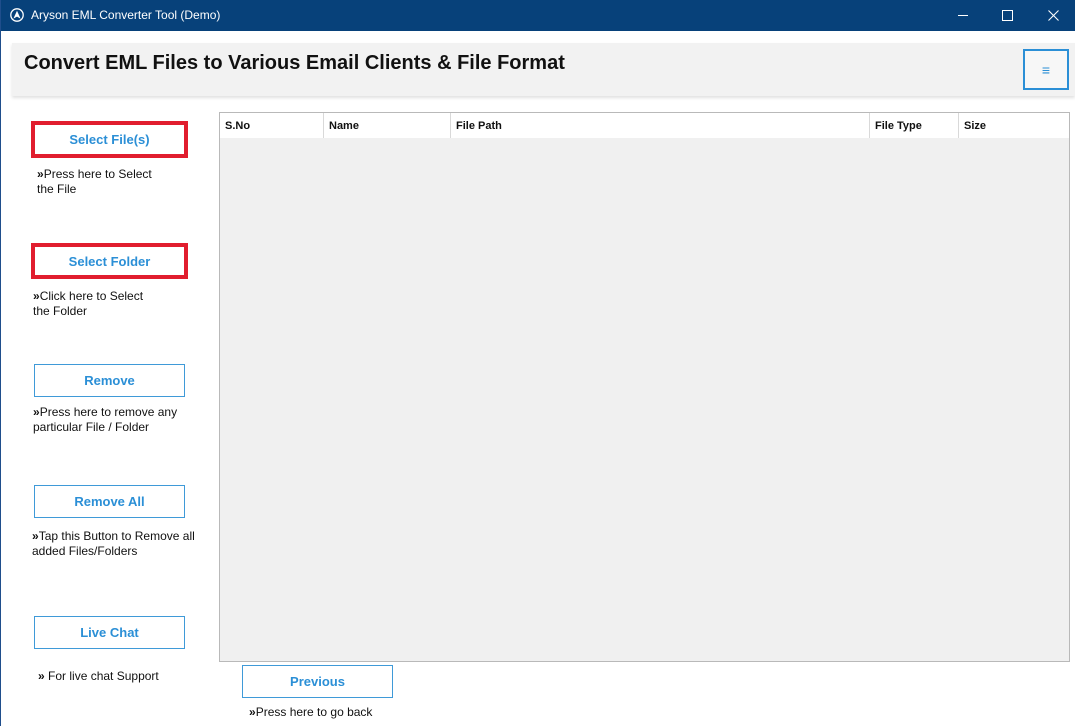 This screenshot has height=726, width=1075. I want to click on close-icon, so click(1053, 15).